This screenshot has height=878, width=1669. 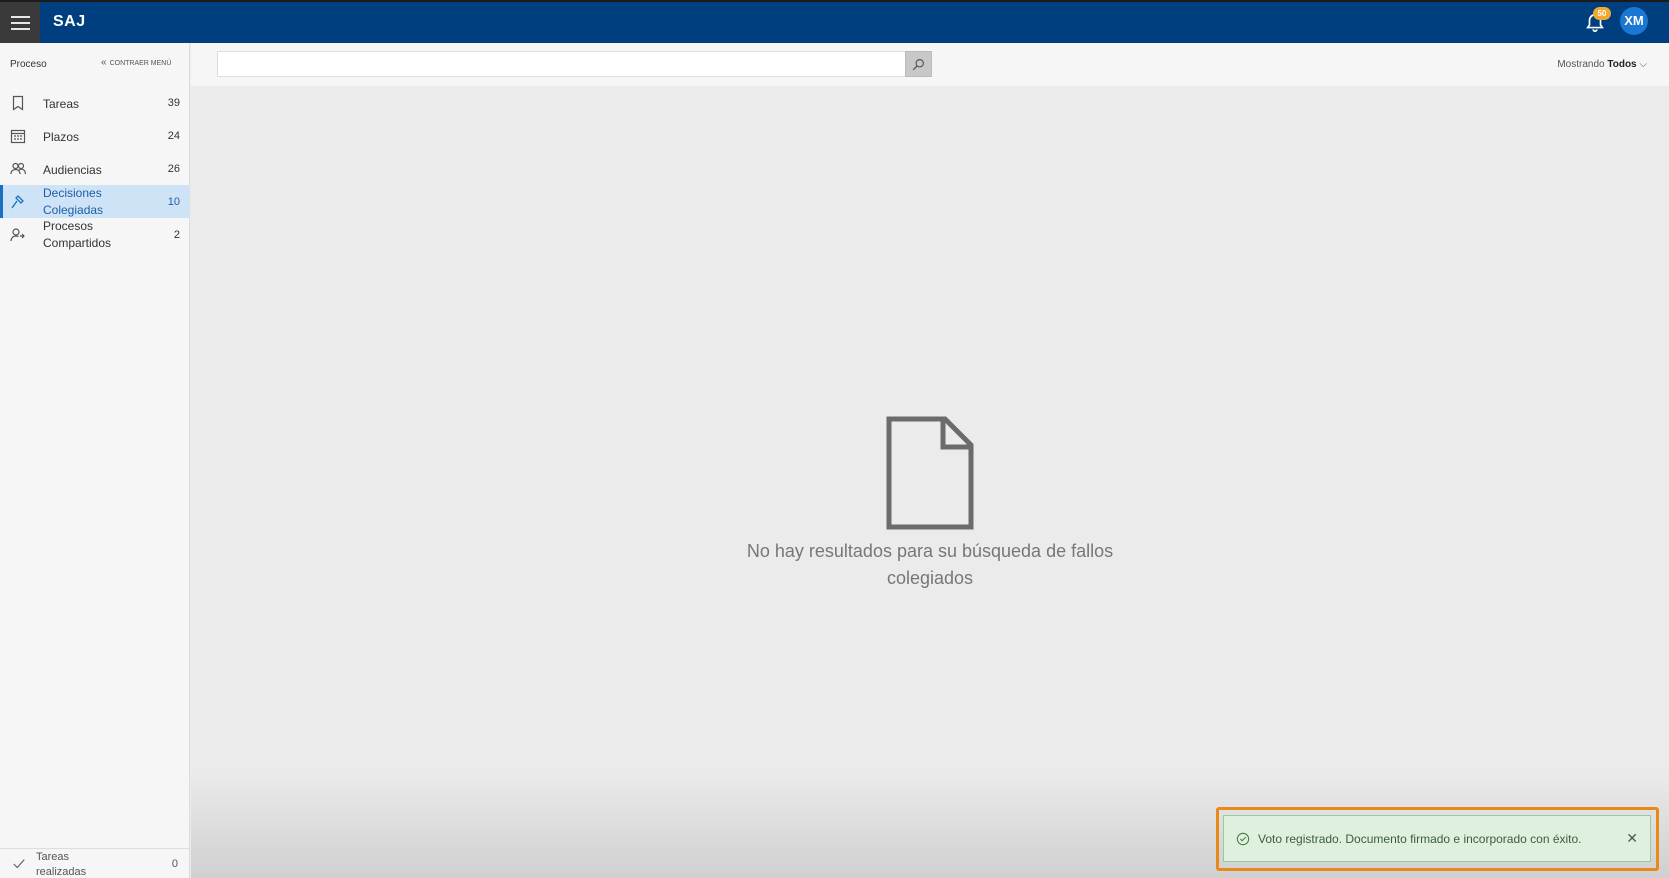 I want to click on footer-count: 0, so click(x=174, y=864).